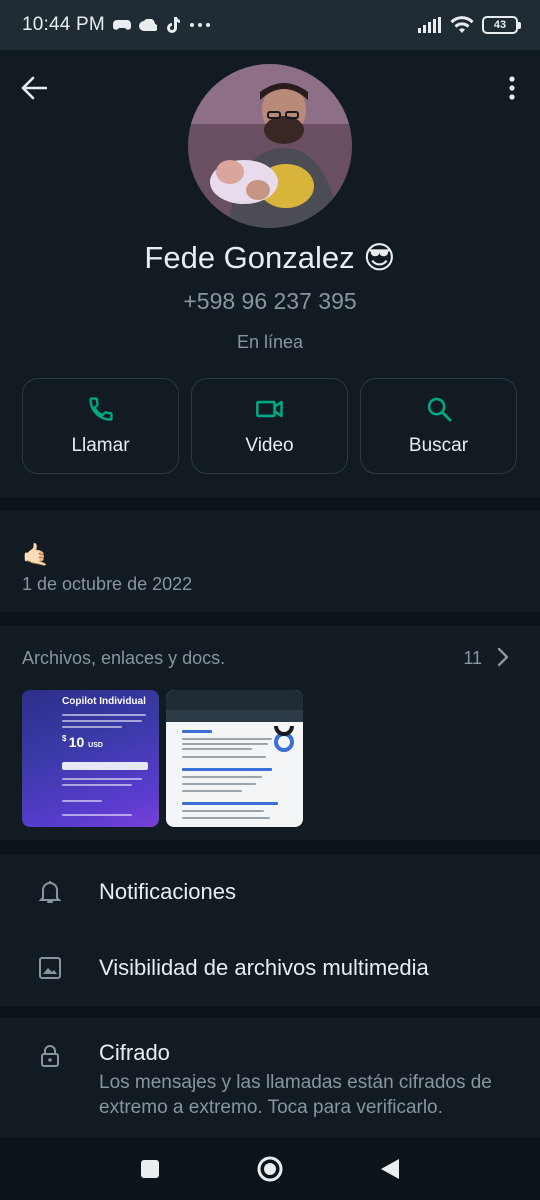 The image size is (540, 1200). I want to click on about-text: 🤙🏻, so click(36, 554).